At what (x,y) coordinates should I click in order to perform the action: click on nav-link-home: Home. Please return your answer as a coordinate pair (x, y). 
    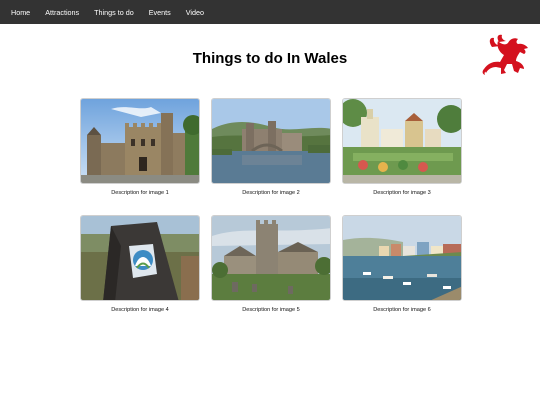
    Looking at the image, I should click on (20, 12).